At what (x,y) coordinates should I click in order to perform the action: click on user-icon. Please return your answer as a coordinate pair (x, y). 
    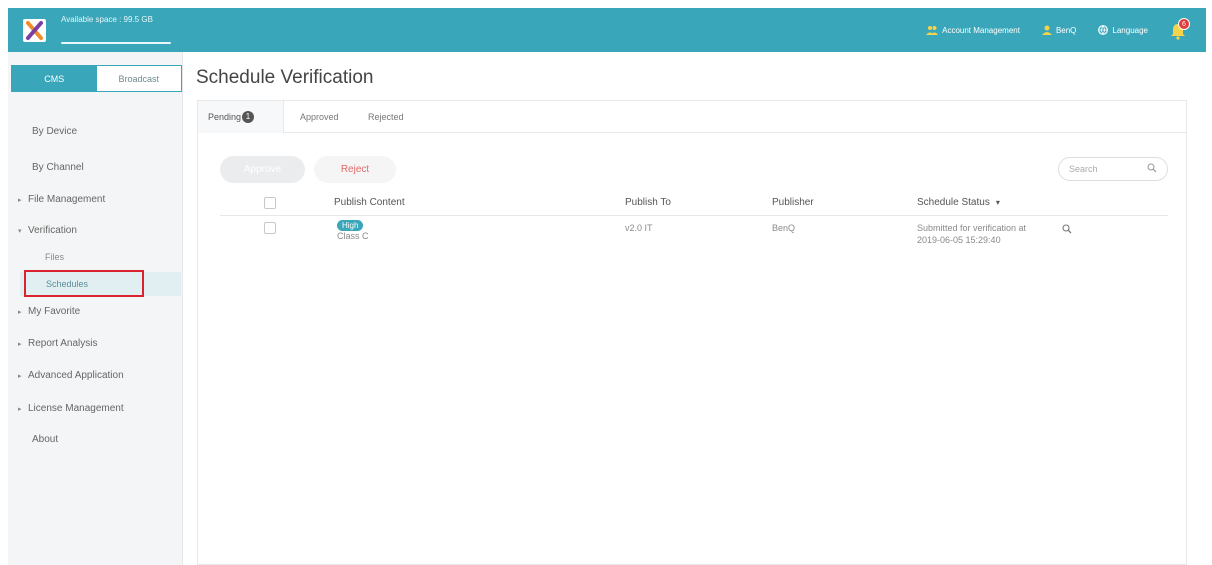
    Looking at the image, I should click on (1046, 30).